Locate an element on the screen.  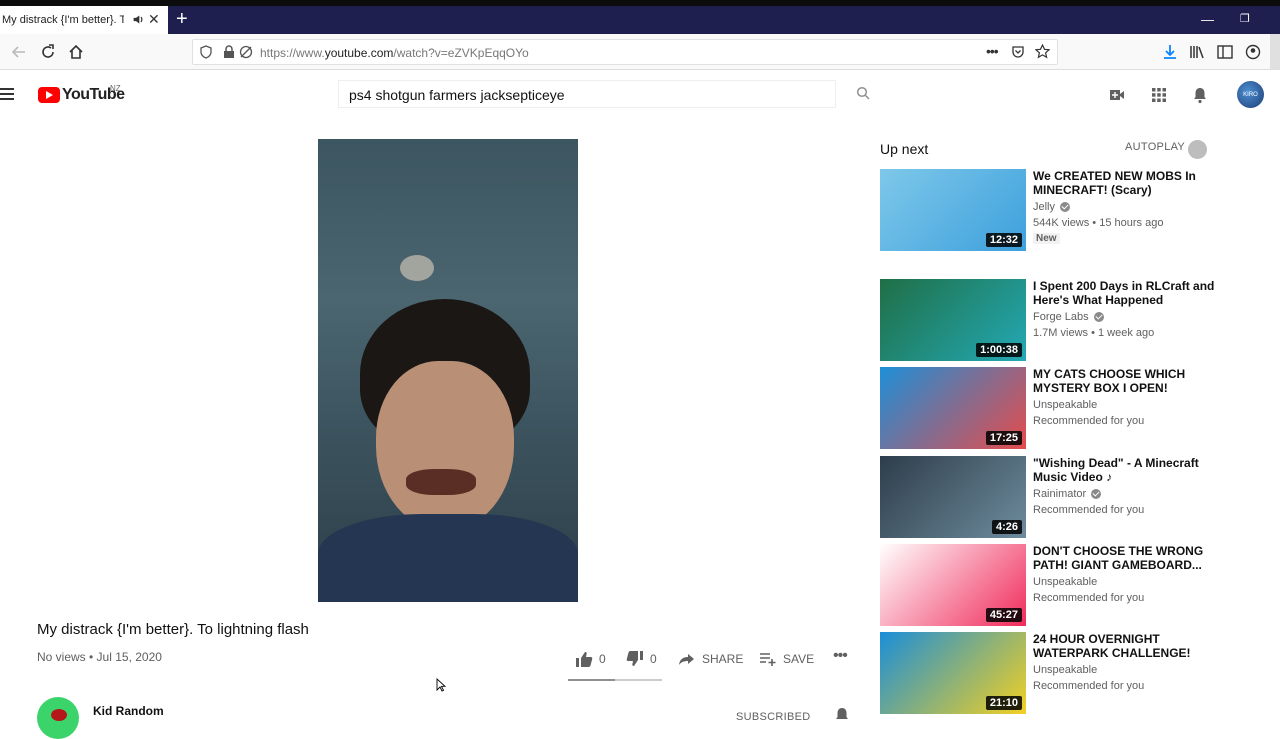
channel-name: Rainimator is located at coordinates (1060, 494).